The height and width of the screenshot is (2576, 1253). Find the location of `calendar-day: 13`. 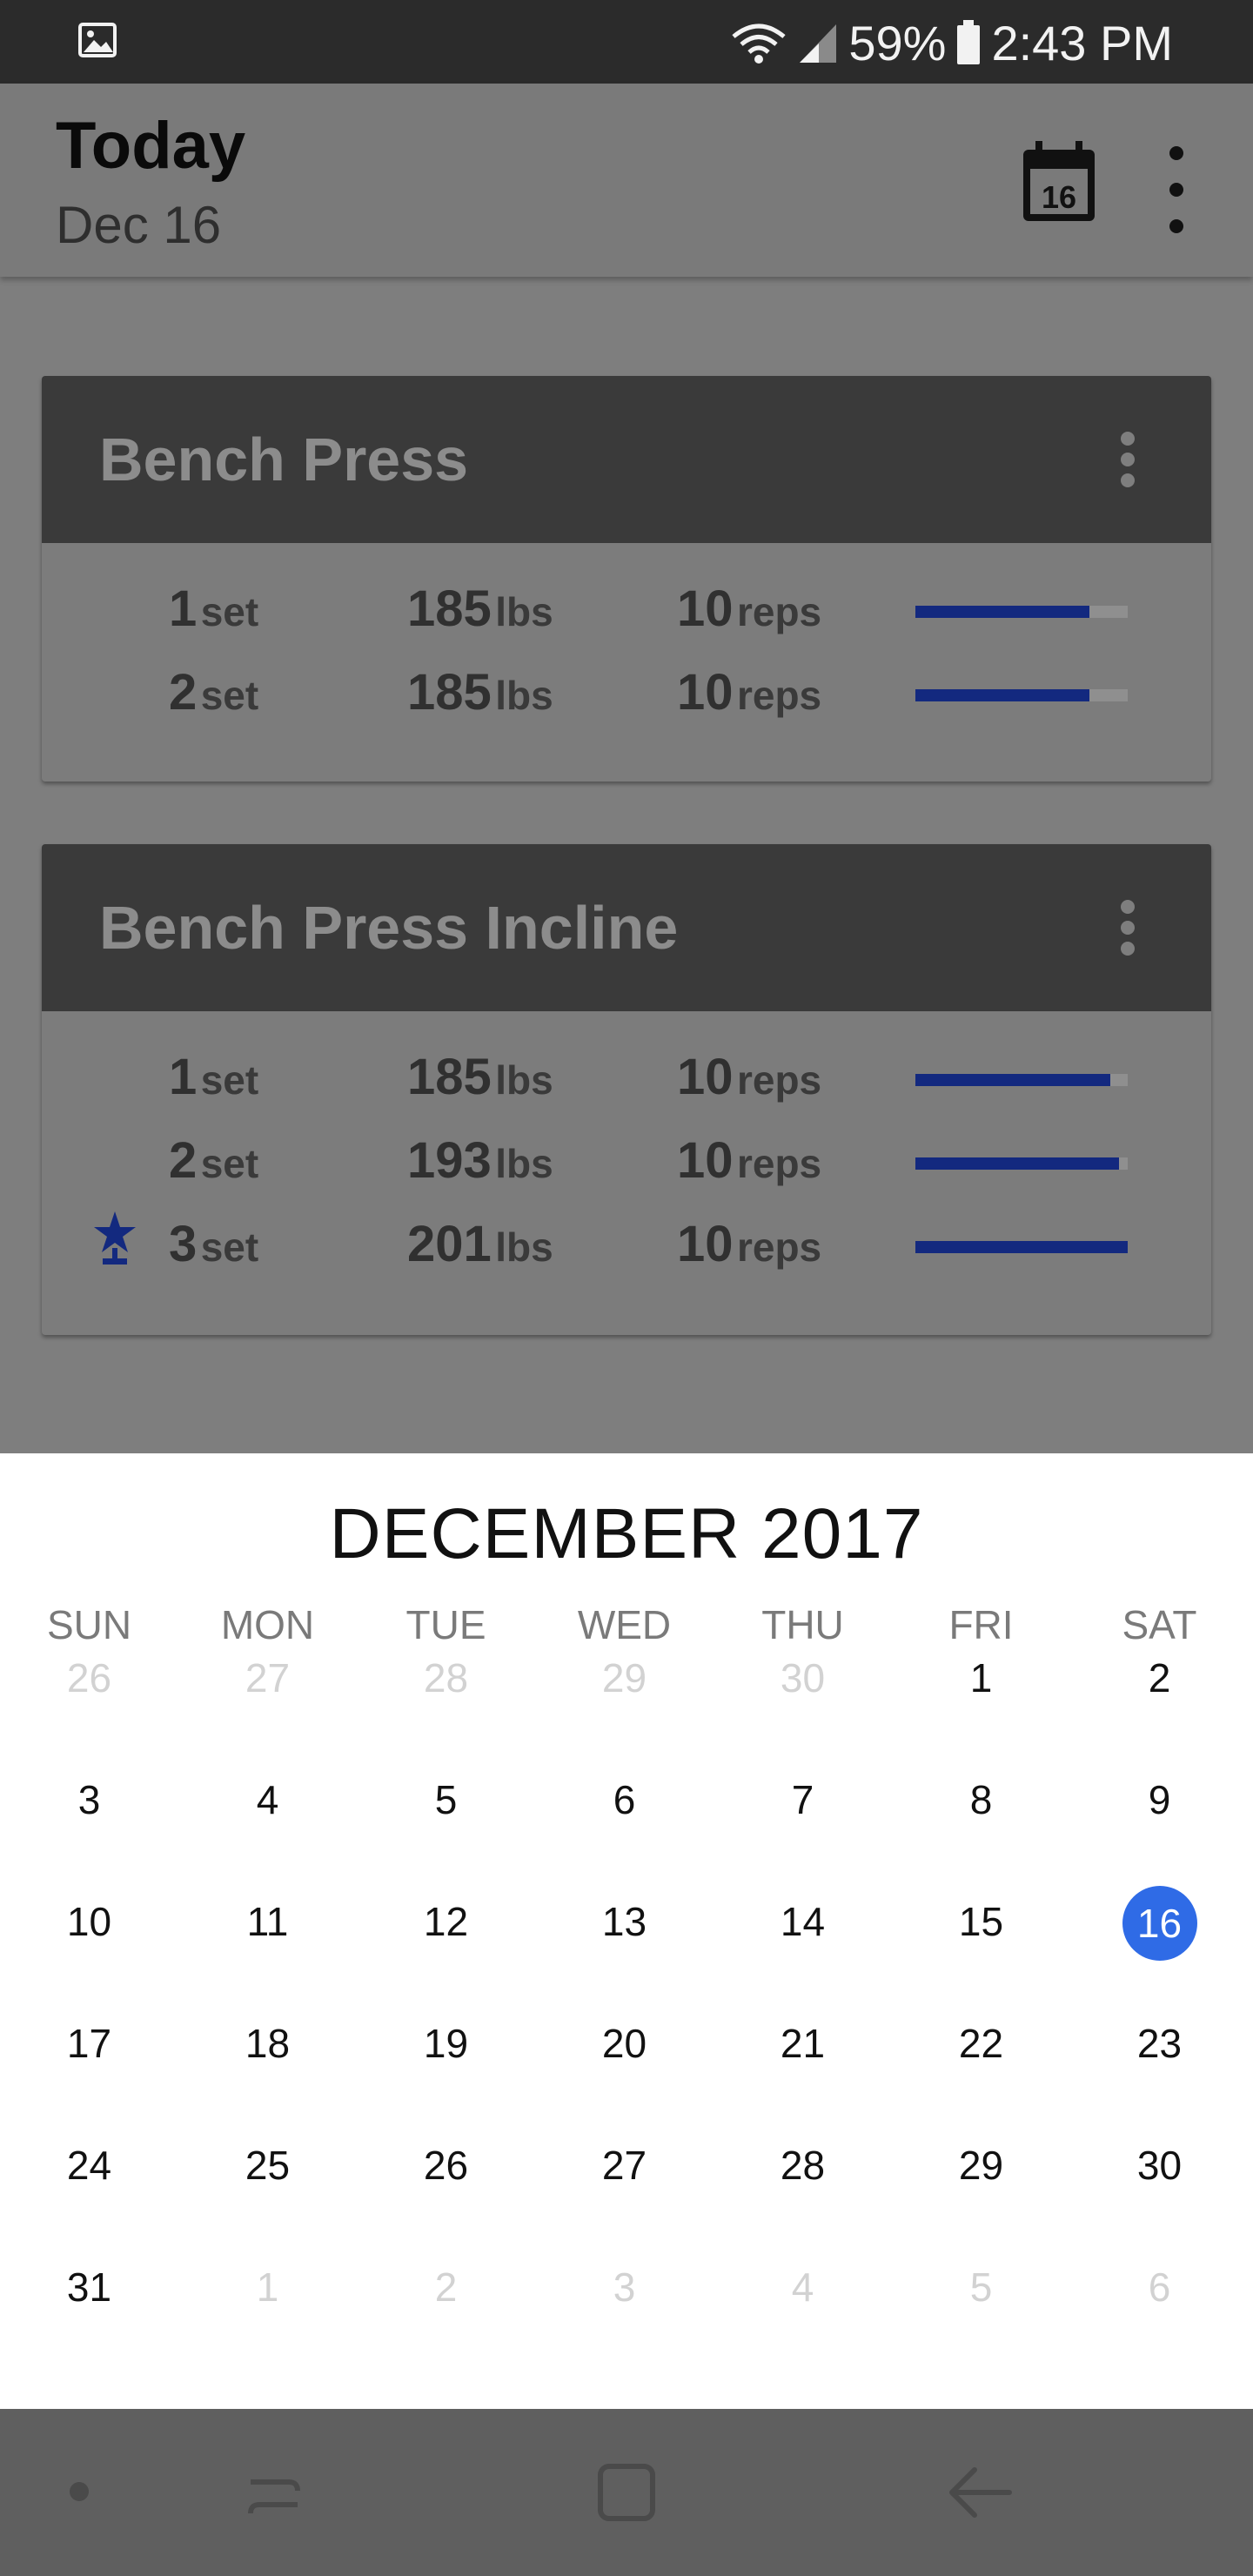

calendar-day: 13 is located at coordinates (624, 1922).